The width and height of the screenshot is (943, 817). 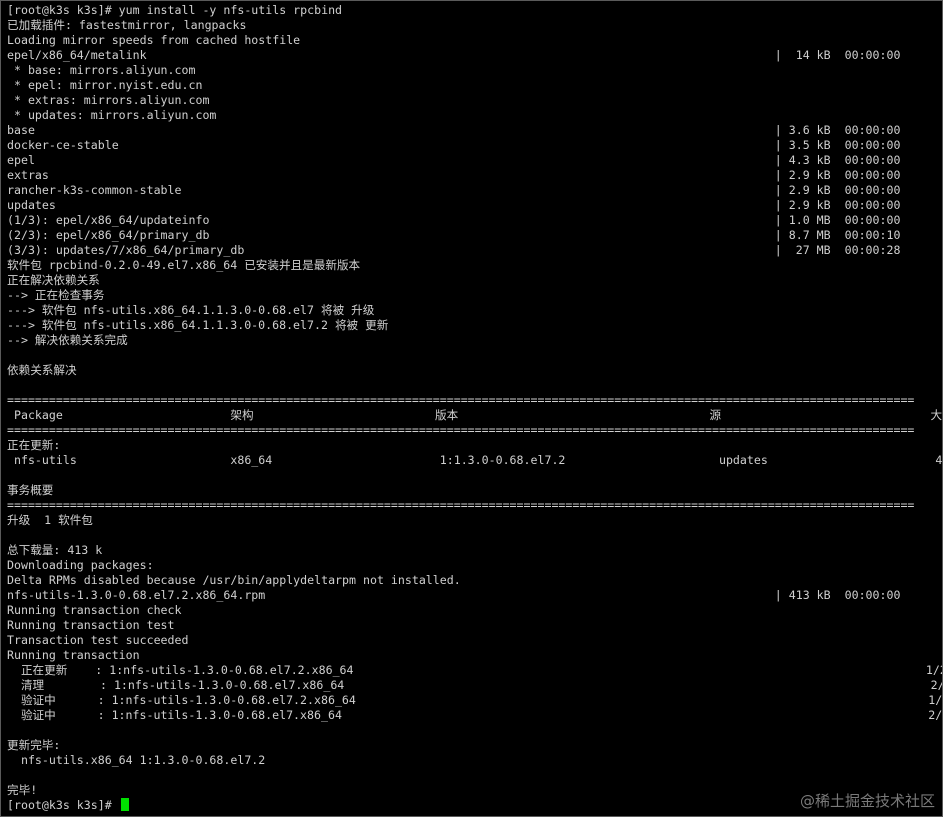 I want to click on terminal-line: 依赖关系解决, so click(x=42, y=370).